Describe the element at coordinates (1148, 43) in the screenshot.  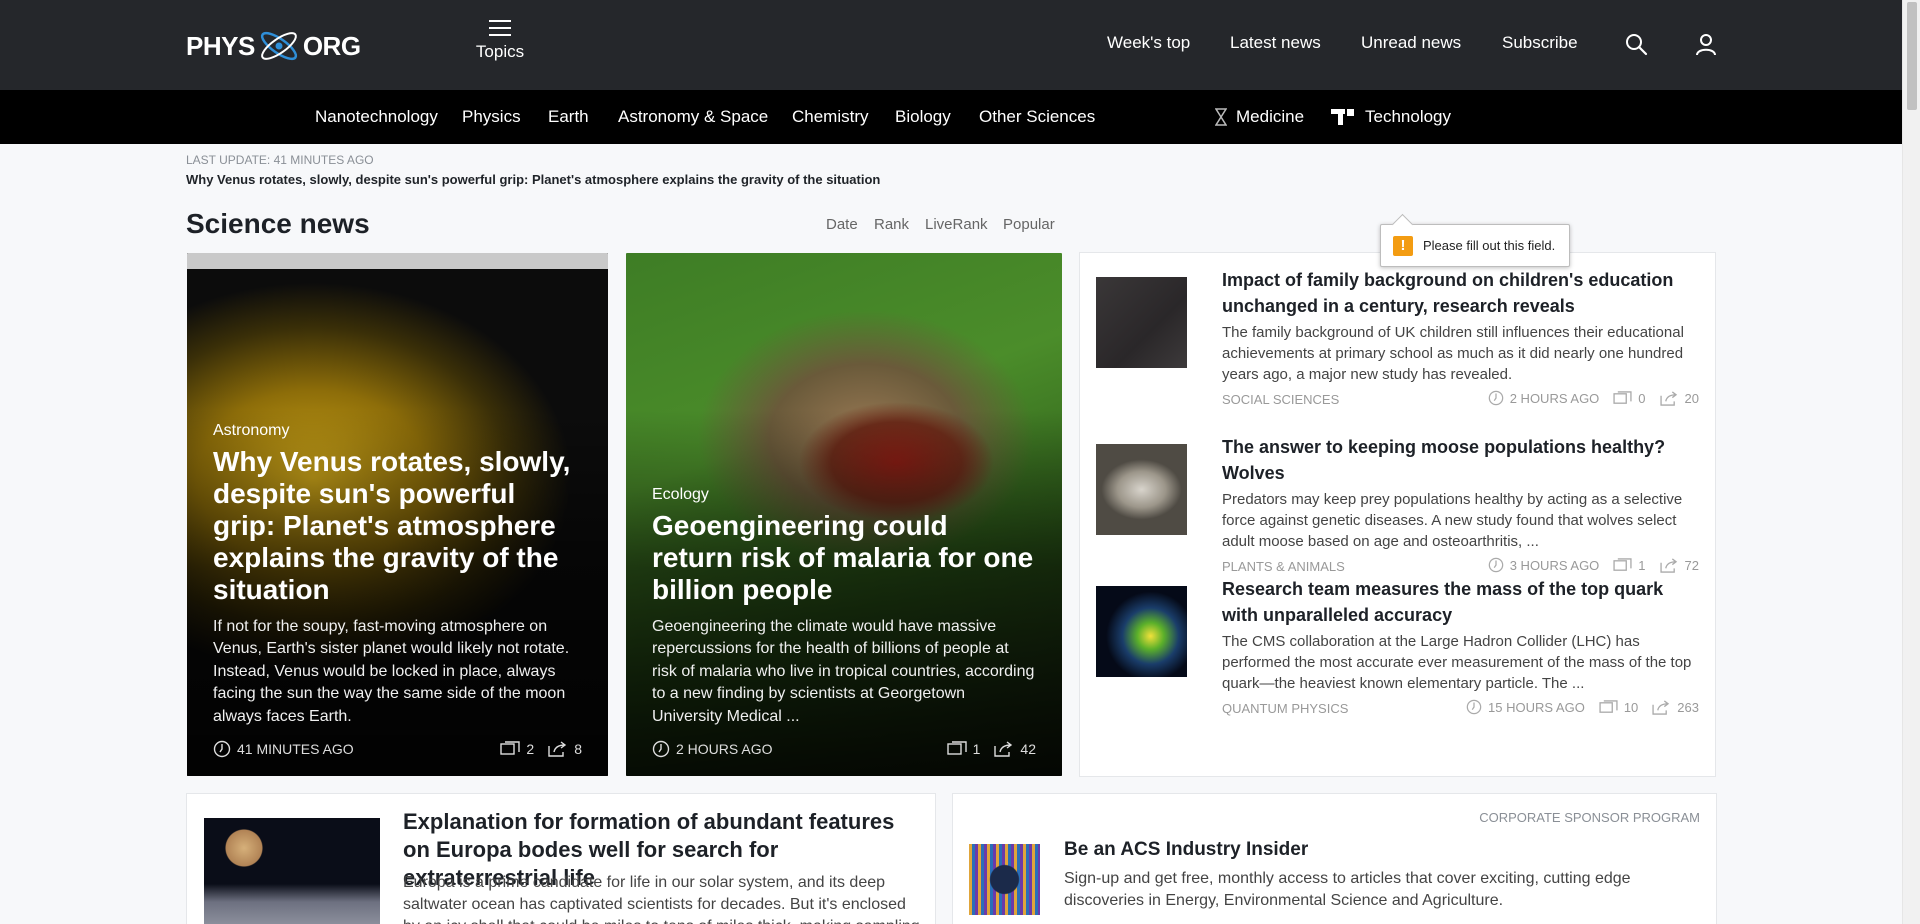
I see `nav-weeks-top: Week's top` at that location.